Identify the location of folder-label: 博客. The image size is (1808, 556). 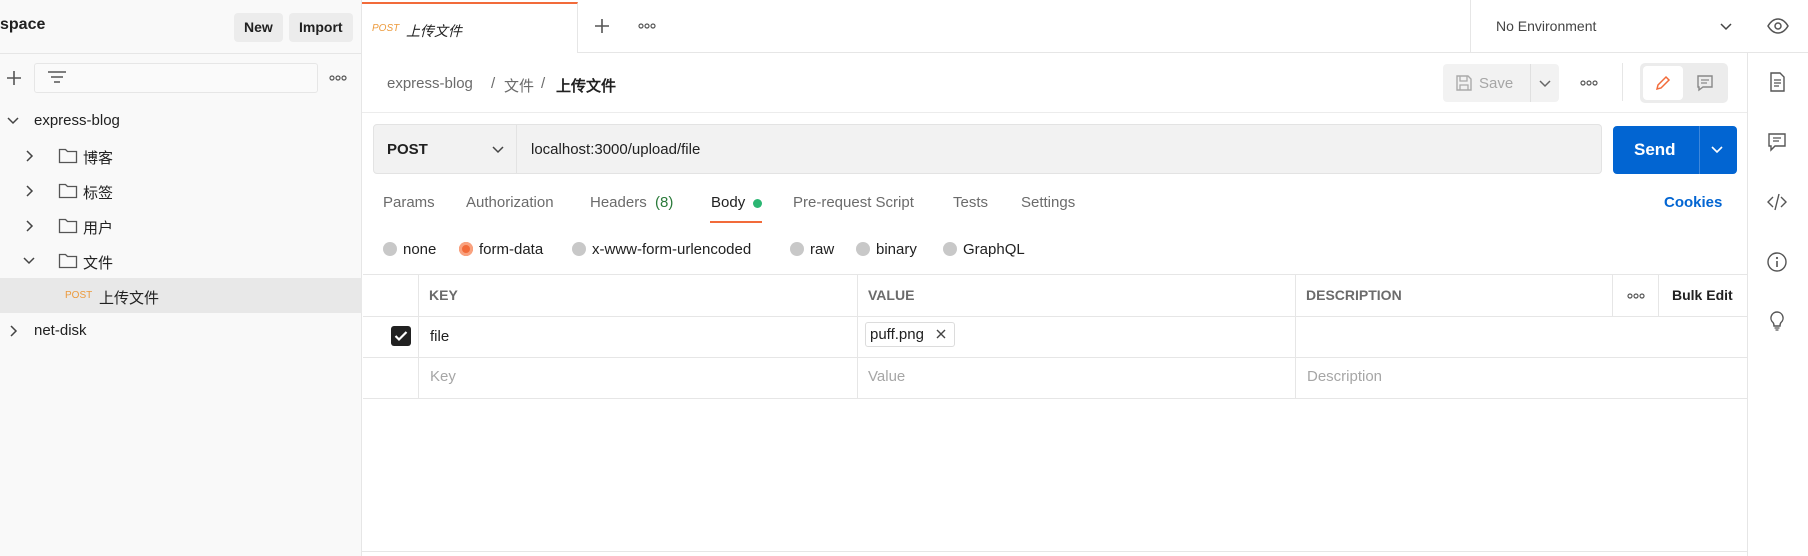
(98, 158).